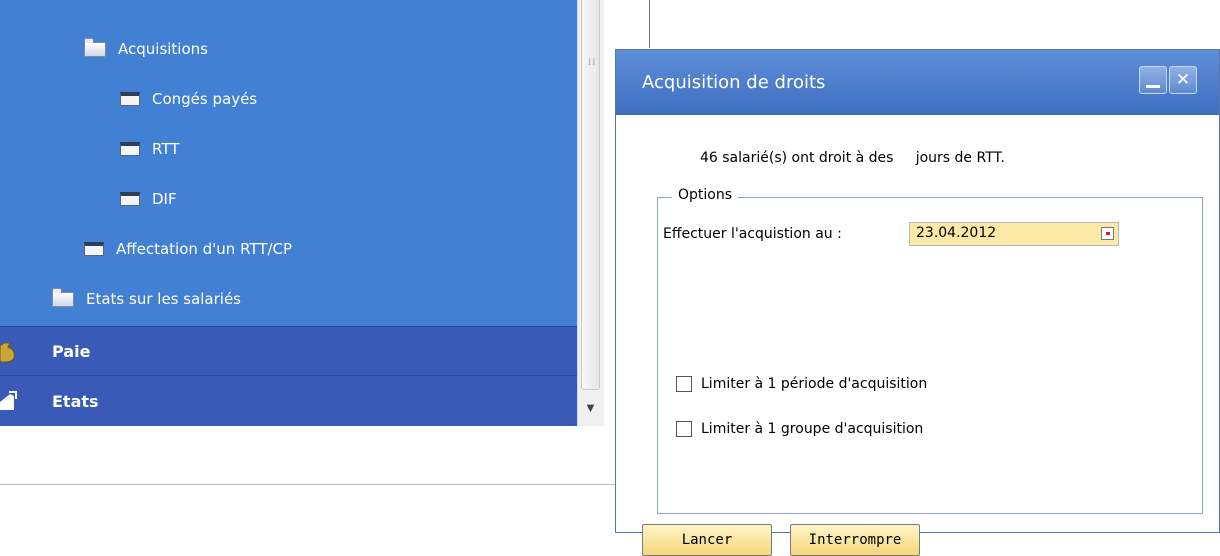 Image resolution: width=1220 pixels, height=556 pixels. What do you see at coordinates (288, 400) in the screenshot?
I see `section-etats: Etats` at bounding box center [288, 400].